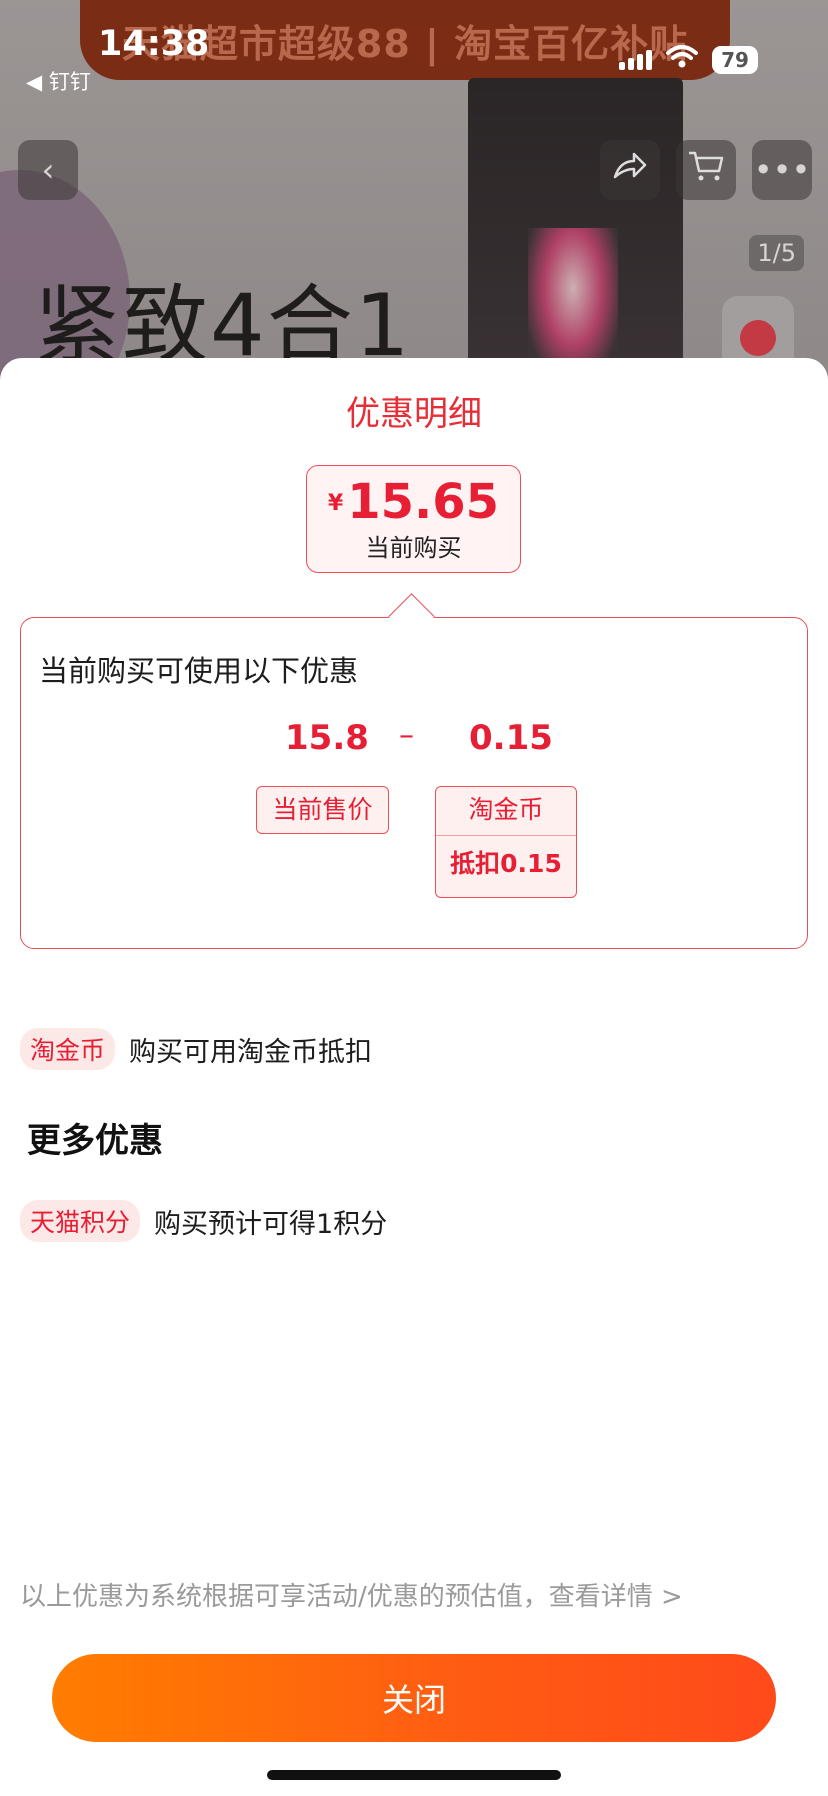  Describe the element at coordinates (682, 59) in the screenshot. I see `wifi-icon` at that location.